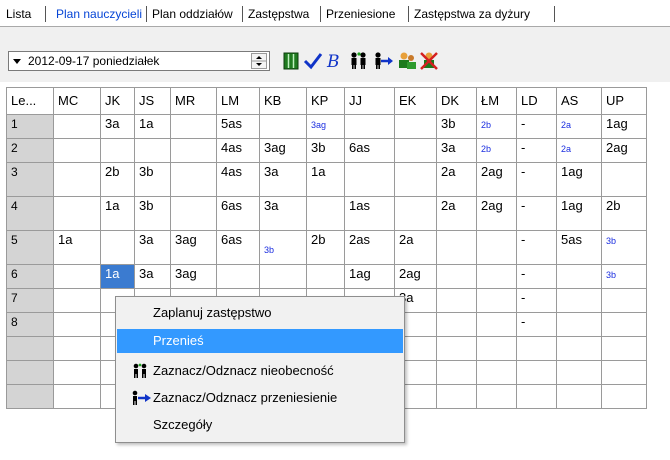 The image size is (670, 460). What do you see at coordinates (152, 101) in the screenshot?
I see `column-header: JS` at bounding box center [152, 101].